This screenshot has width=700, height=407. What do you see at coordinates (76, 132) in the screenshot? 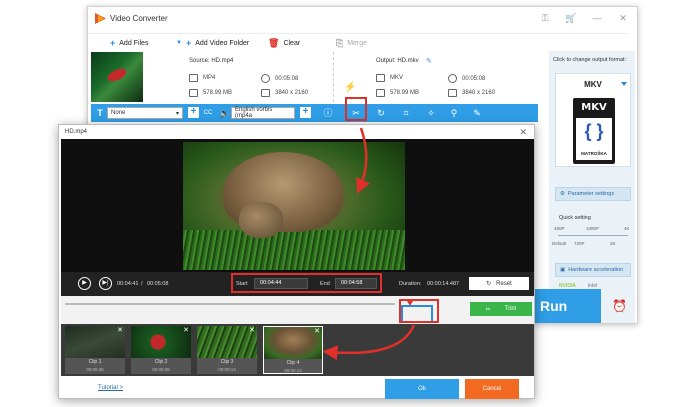
I see `dialog-title: HD.mp4` at bounding box center [76, 132].